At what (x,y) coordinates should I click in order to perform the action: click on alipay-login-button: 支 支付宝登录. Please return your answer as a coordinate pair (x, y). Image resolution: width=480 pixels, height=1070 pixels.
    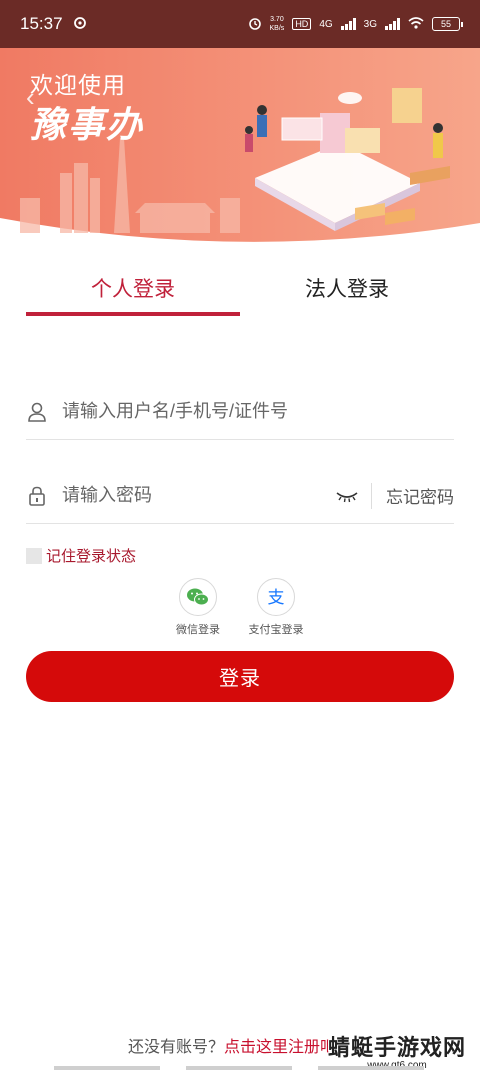
    Looking at the image, I should click on (276, 607).